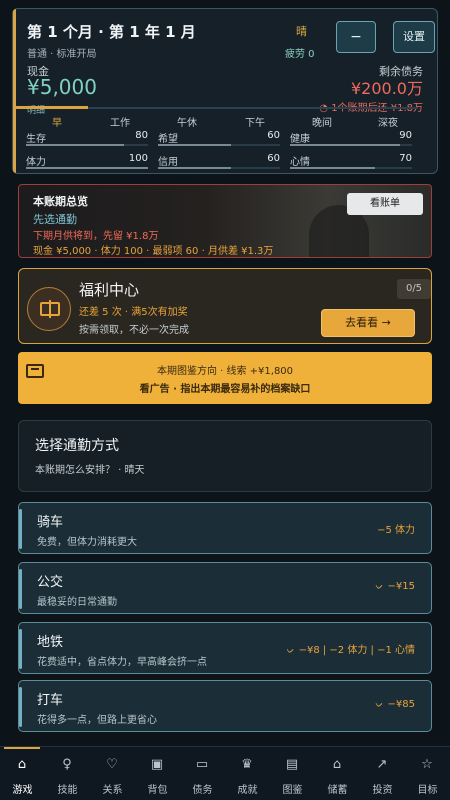 The width and height of the screenshot is (450, 800). What do you see at coordinates (255, 123) in the screenshot?
I see `period-afternoon: 下午` at bounding box center [255, 123].